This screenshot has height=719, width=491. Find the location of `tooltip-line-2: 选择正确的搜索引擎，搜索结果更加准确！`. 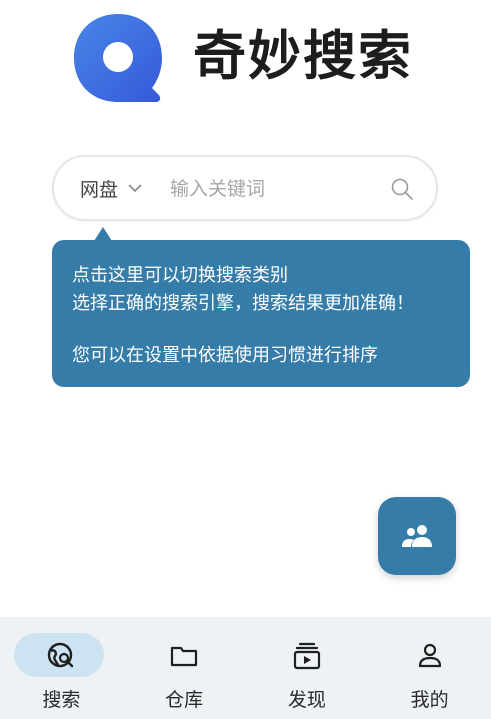

tooltip-line-2: 选择正确的搜索引擎，搜索结果更加准确！ is located at coordinates (243, 303).